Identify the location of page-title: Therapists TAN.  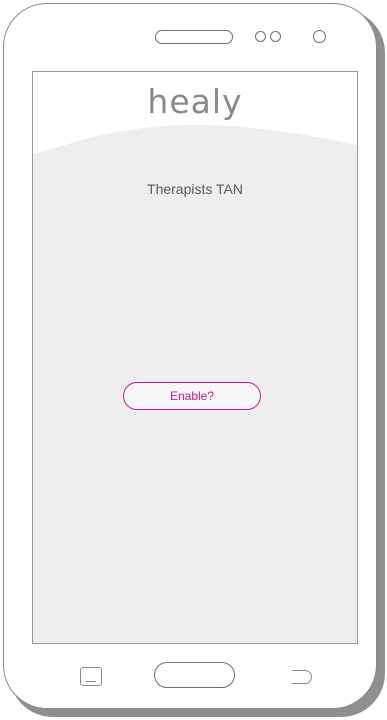
(195, 189).